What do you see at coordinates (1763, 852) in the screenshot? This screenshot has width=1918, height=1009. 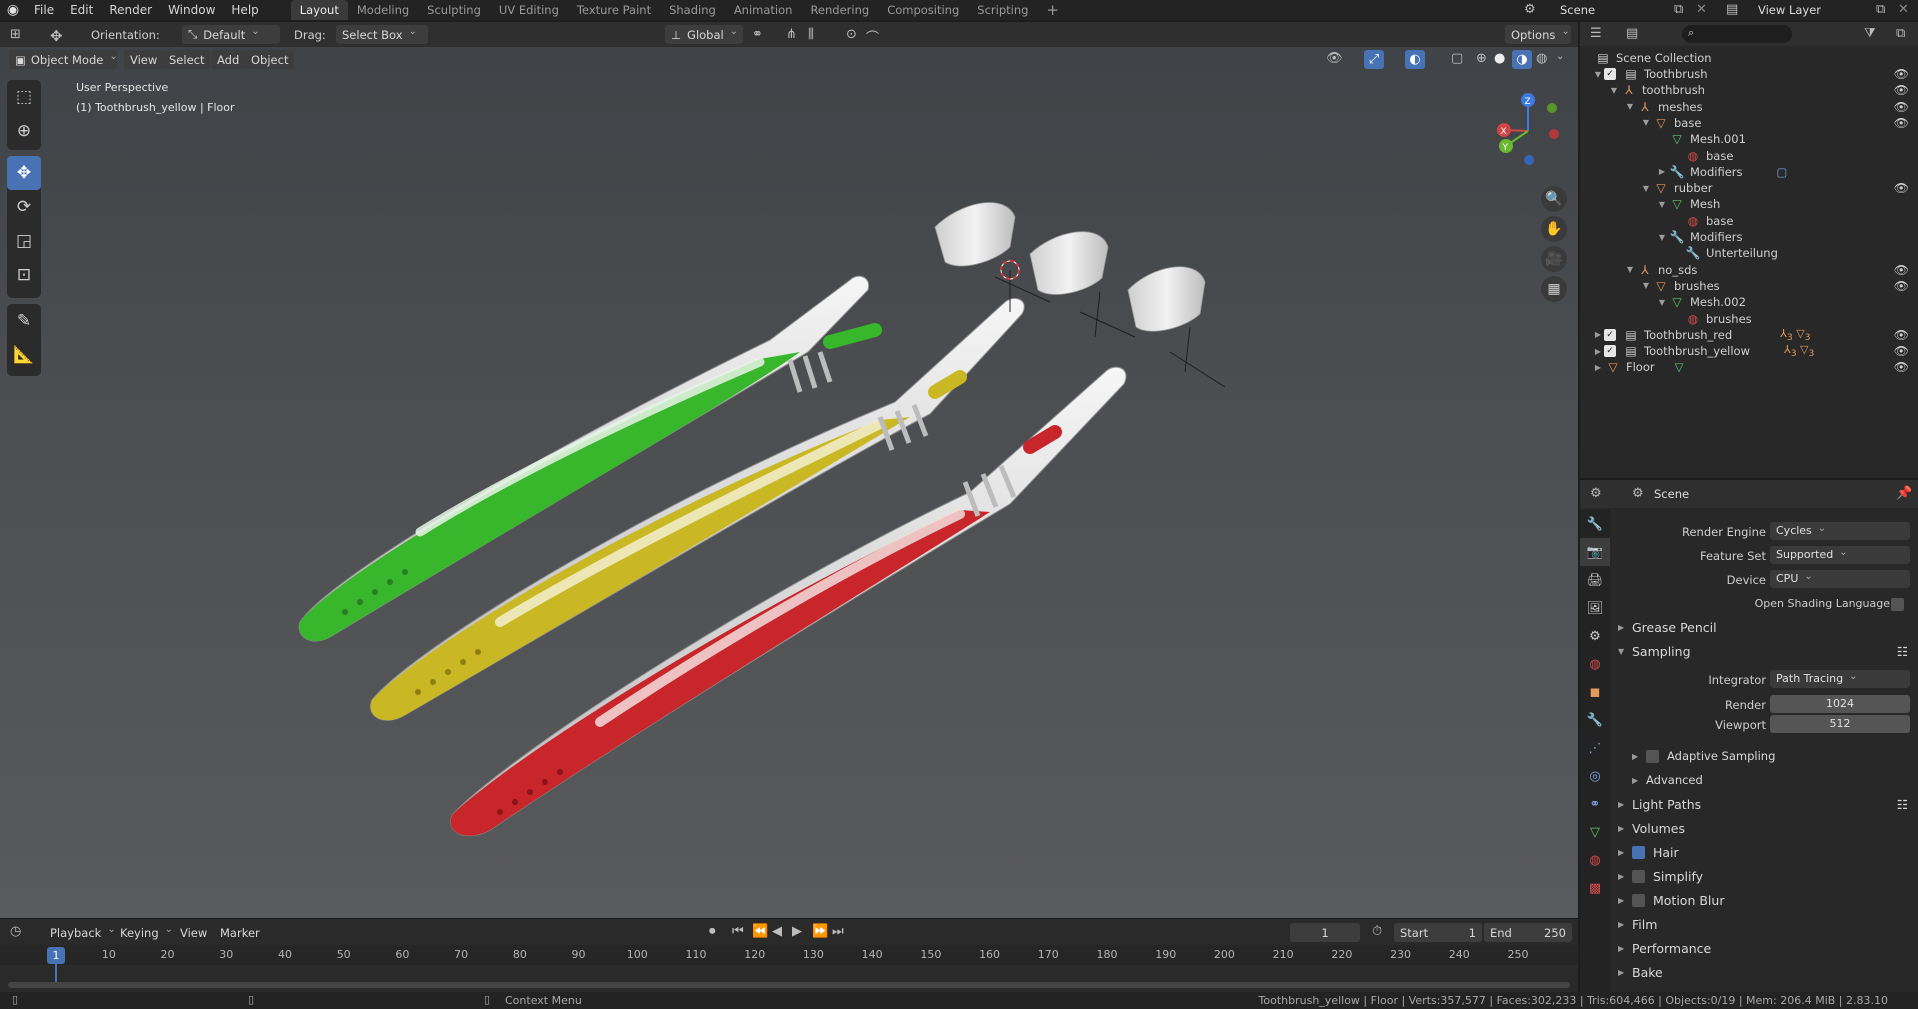 I see `section-hair: ▶ Hair` at bounding box center [1763, 852].